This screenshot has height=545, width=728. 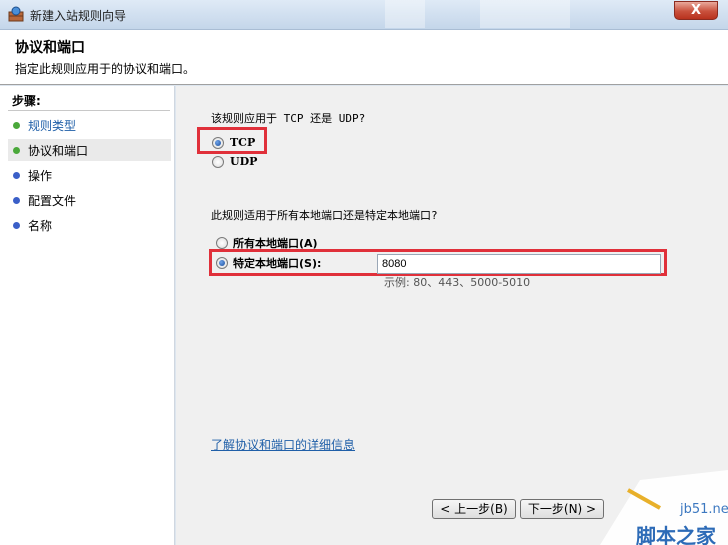 What do you see at coordinates (16, 14) in the screenshot?
I see `firewall-app-icon` at bounding box center [16, 14].